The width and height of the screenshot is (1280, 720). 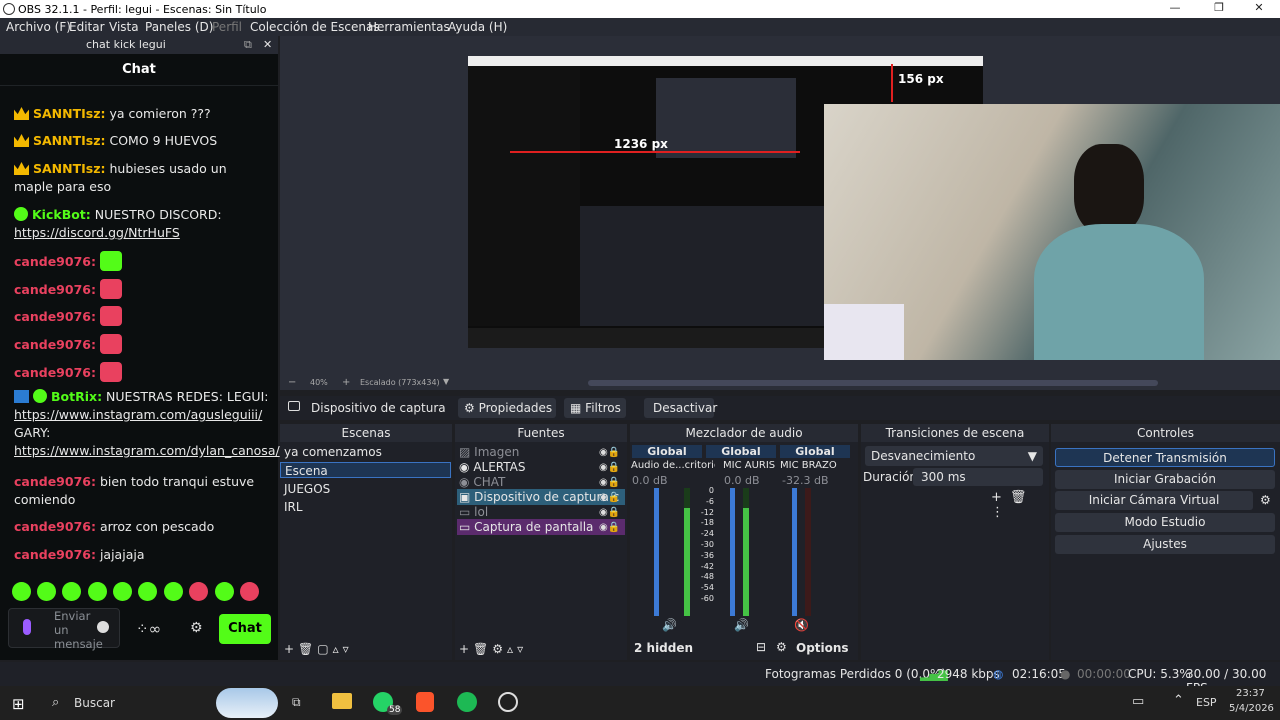 What do you see at coordinates (94, 703) in the screenshot?
I see `taskbar-search: Buscar` at bounding box center [94, 703].